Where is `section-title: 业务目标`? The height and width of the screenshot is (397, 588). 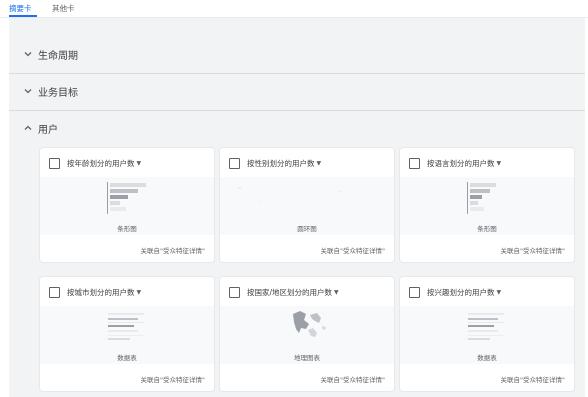 section-title: 业务目标 is located at coordinates (58, 93).